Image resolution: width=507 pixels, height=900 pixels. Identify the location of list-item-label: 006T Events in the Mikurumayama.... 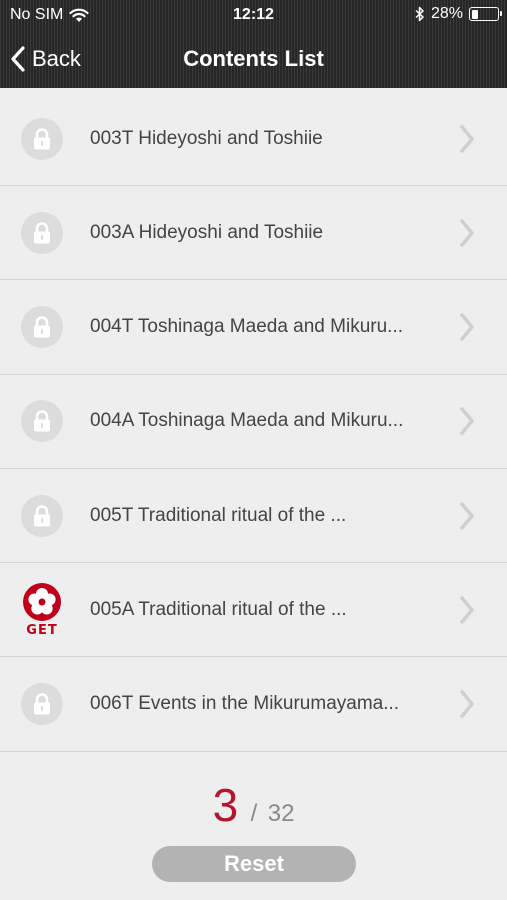
(245, 704).